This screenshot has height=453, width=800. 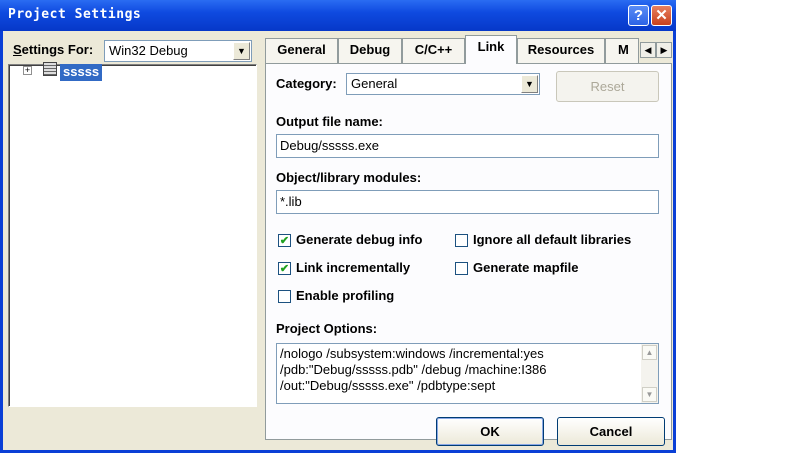 What do you see at coordinates (490, 431) in the screenshot?
I see `ok-button: OK` at bounding box center [490, 431].